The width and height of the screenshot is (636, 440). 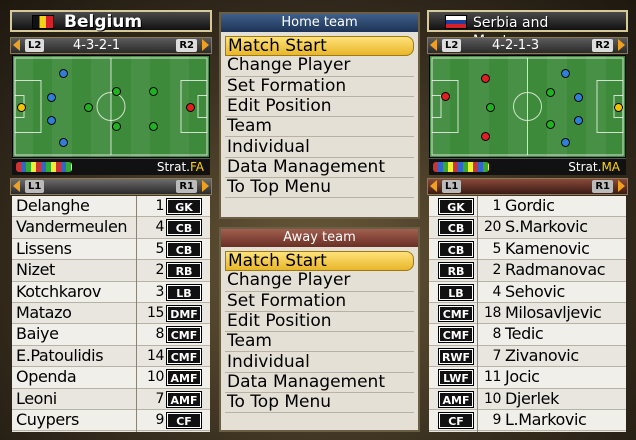 What do you see at coordinates (496, 334) in the screenshot?
I see `player-number: 8` at bounding box center [496, 334].